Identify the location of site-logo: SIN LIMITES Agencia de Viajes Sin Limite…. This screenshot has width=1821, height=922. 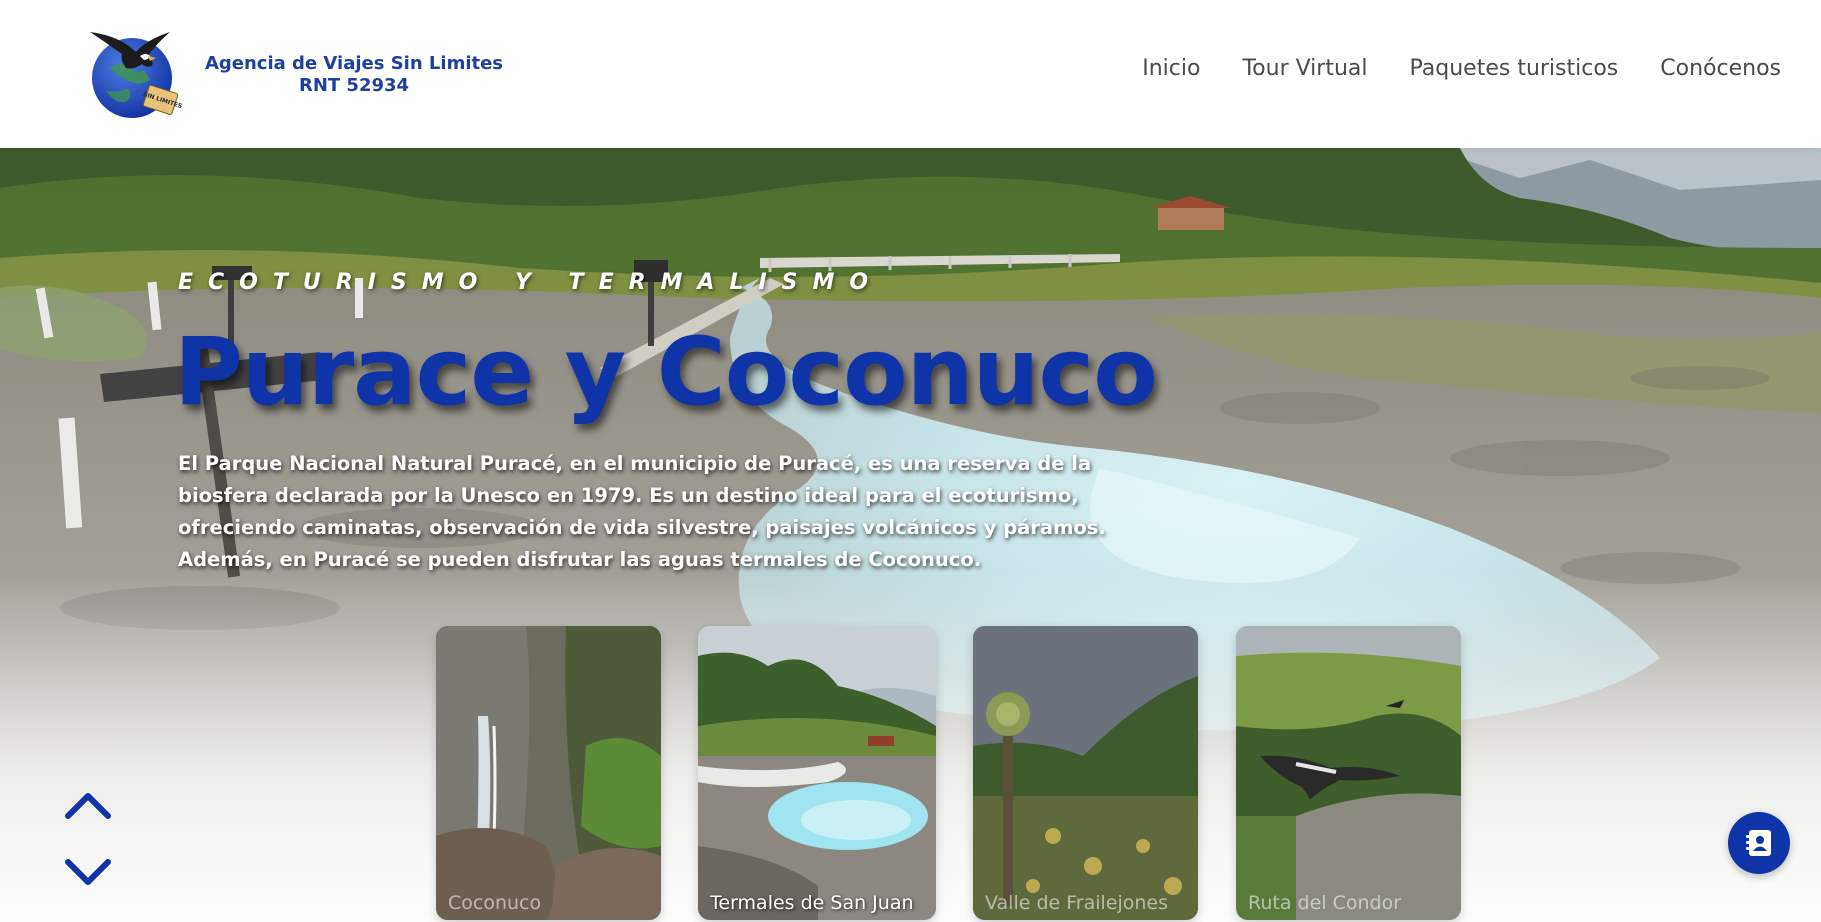
(295, 72).